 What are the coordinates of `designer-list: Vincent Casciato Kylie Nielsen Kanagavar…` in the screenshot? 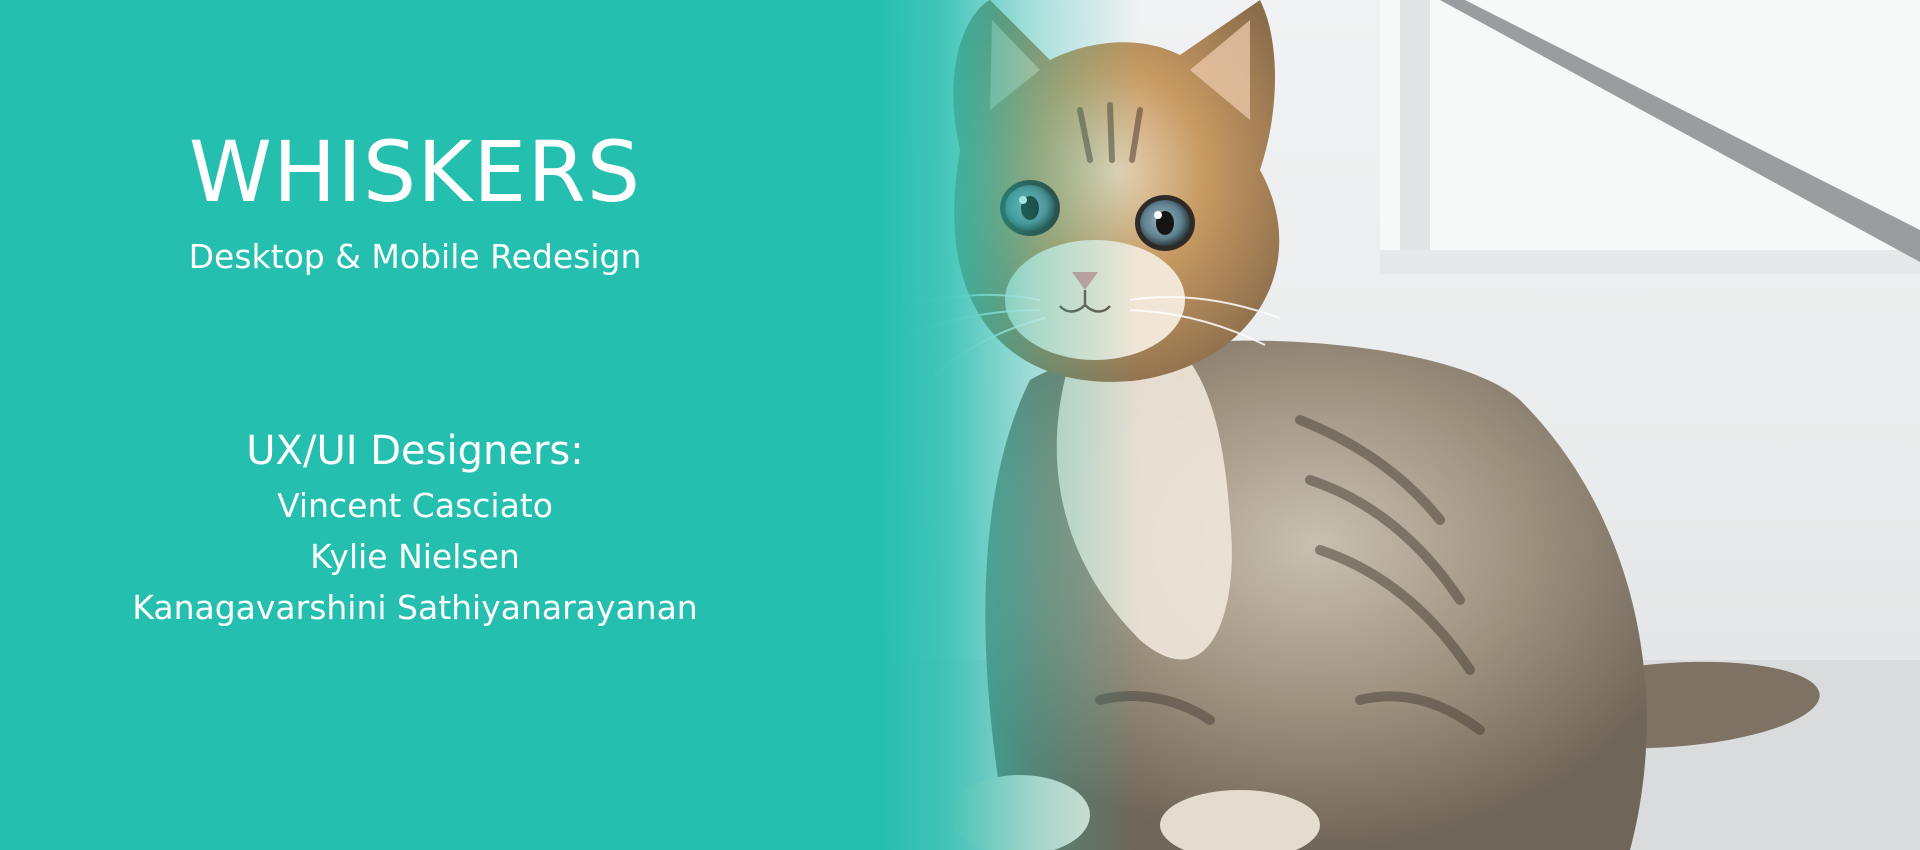 It's located at (415, 556).